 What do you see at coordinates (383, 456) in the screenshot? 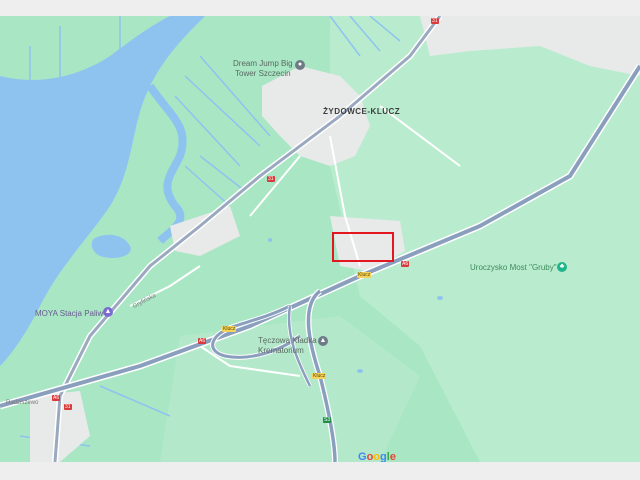
I see `logo-letter: g` at bounding box center [383, 456].